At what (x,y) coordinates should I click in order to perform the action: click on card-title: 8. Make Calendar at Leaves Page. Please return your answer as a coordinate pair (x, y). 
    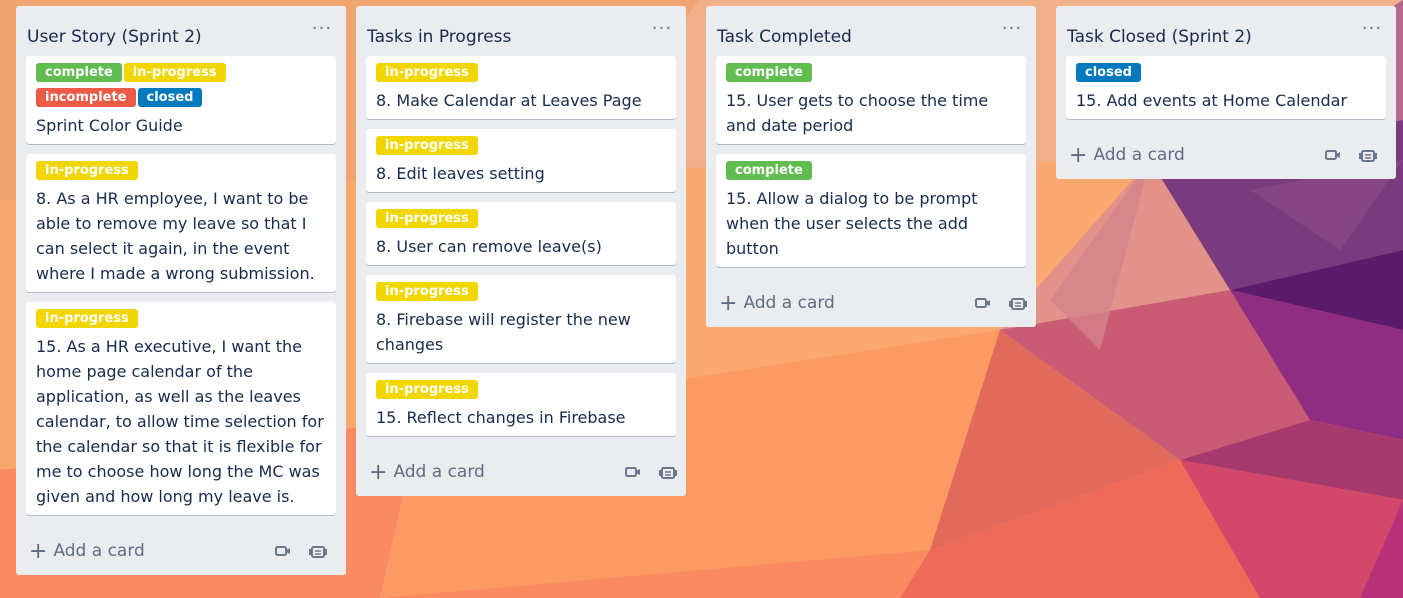
    Looking at the image, I should click on (509, 100).